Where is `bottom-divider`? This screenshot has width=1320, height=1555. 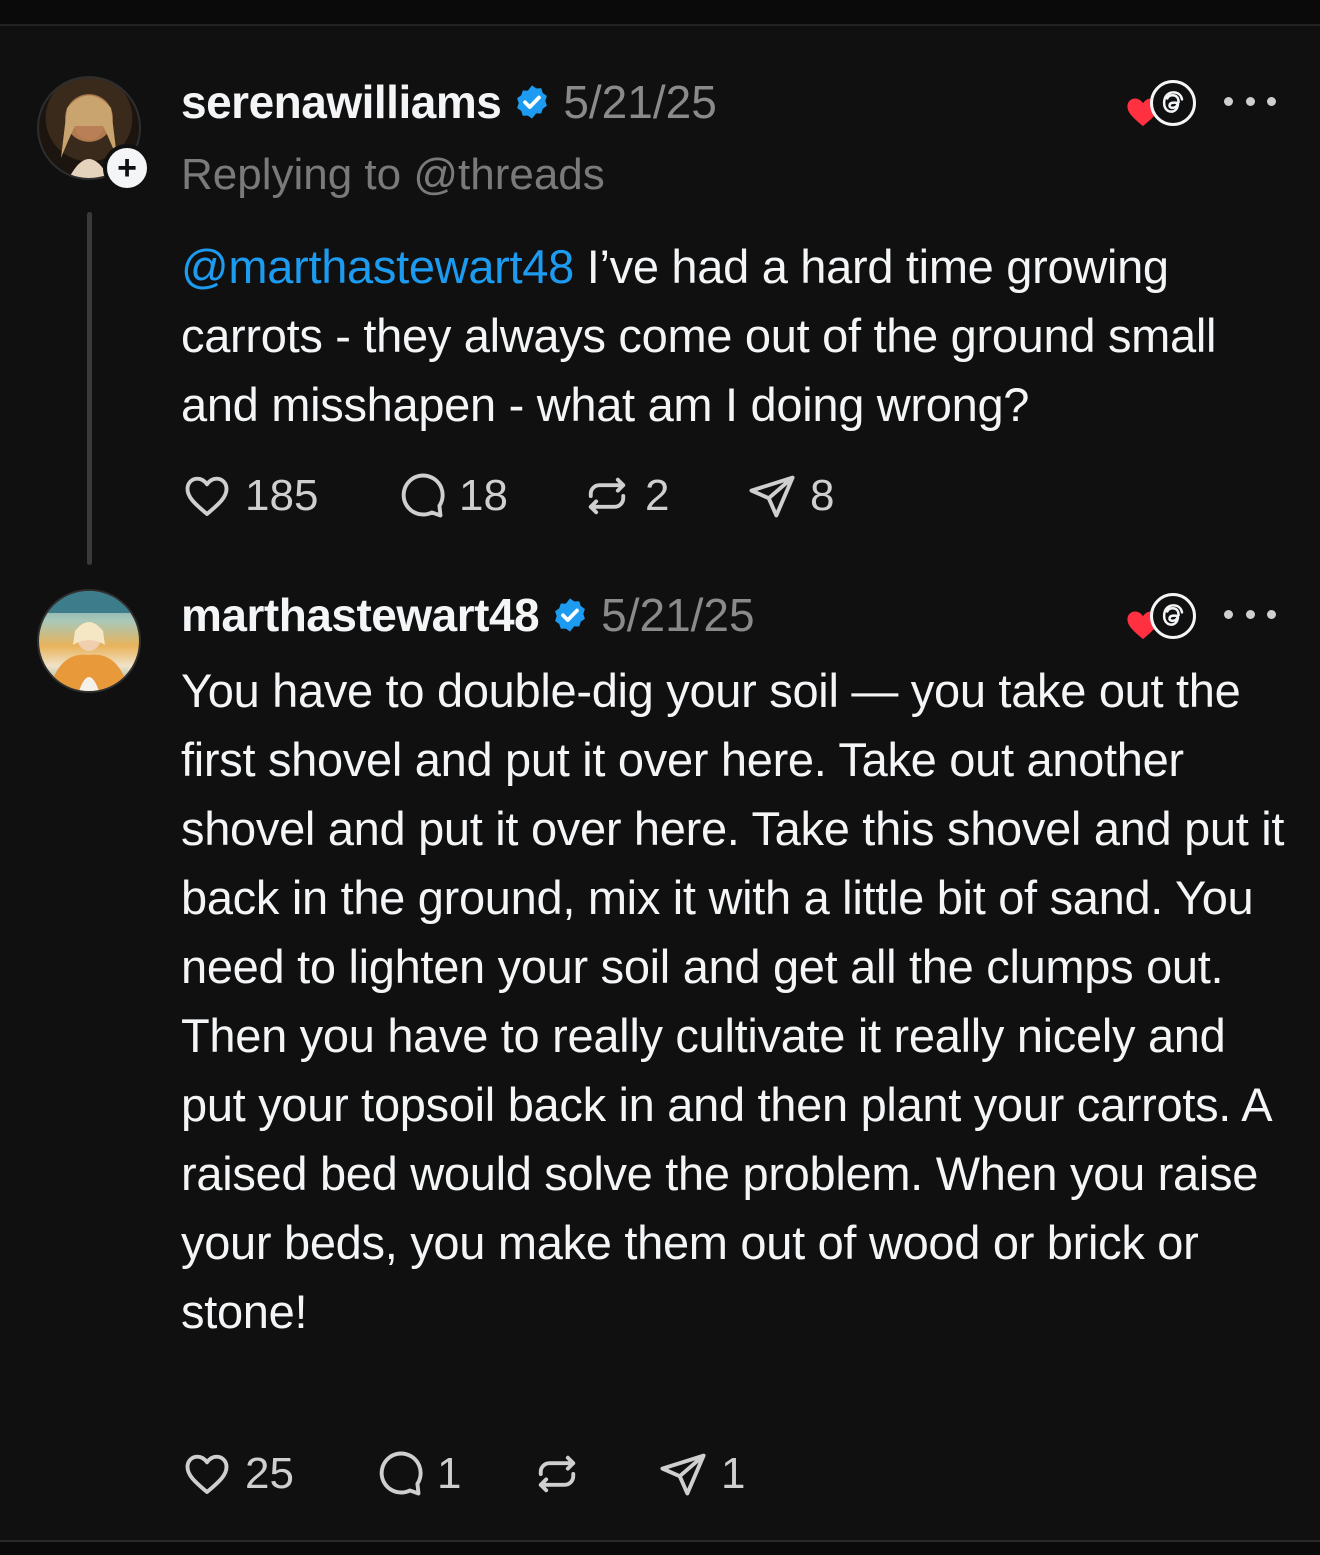
bottom-divider is located at coordinates (660, 1541).